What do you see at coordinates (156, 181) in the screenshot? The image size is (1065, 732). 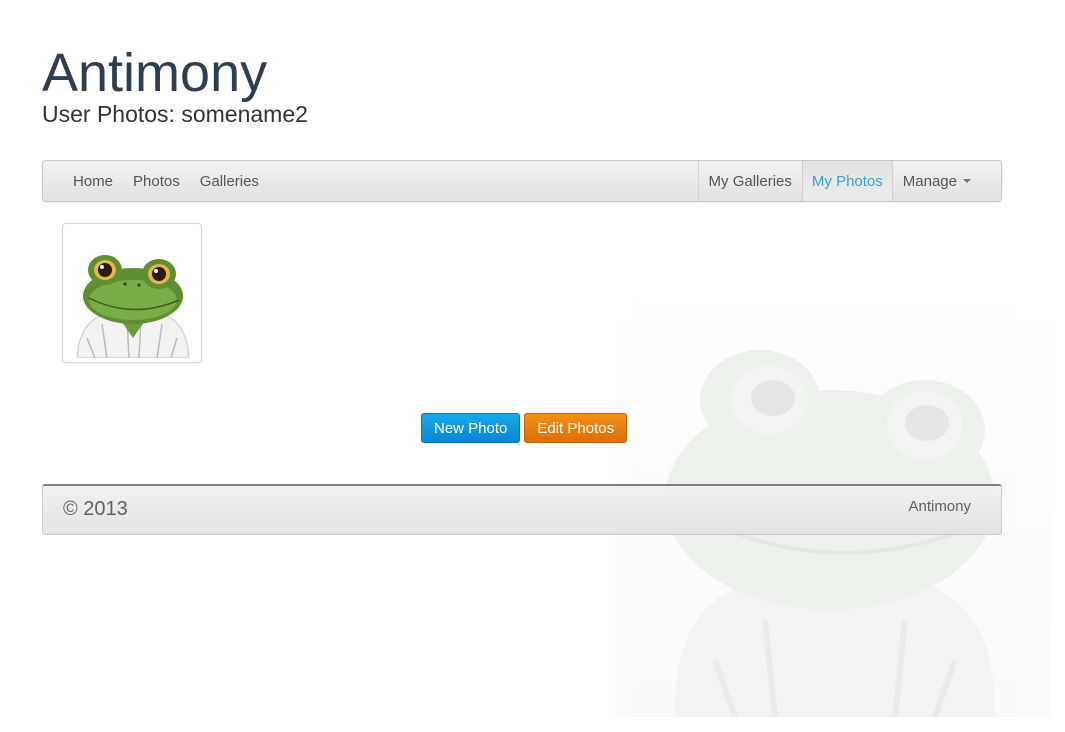 I see `nav-photos-link: Photos` at bounding box center [156, 181].